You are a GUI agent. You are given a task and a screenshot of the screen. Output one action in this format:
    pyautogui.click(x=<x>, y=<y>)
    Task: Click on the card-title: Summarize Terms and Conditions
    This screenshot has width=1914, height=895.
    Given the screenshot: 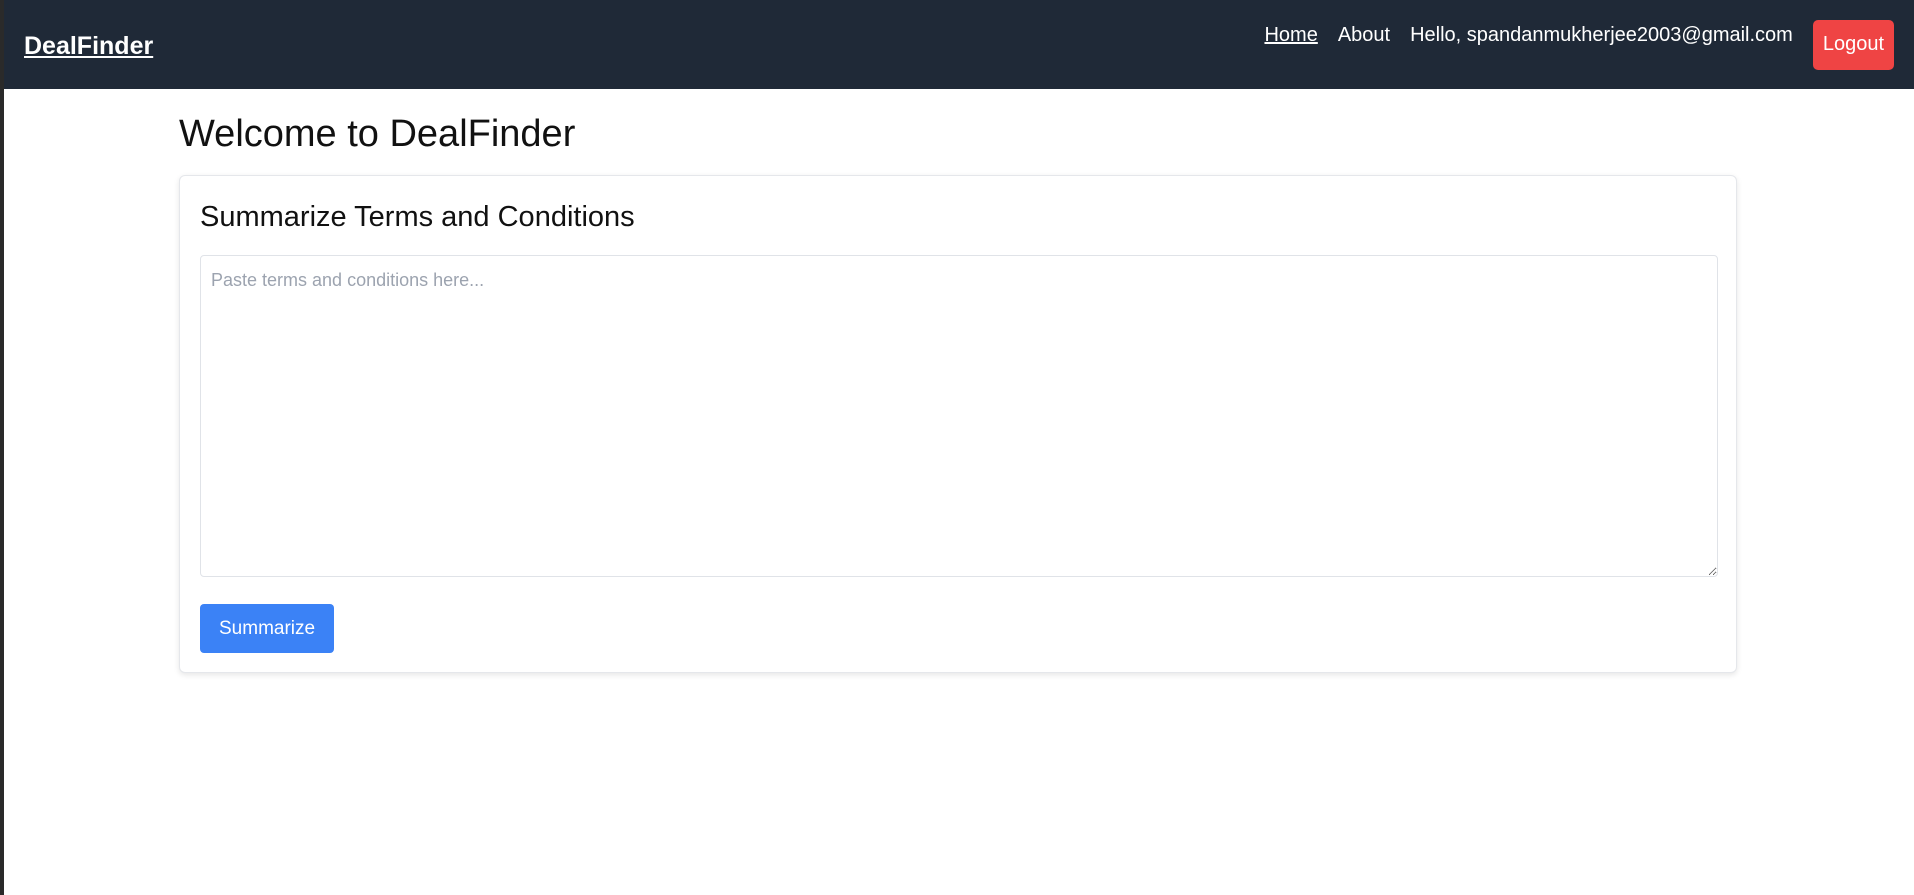 What is the action you would take?
    pyautogui.click(x=417, y=217)
    